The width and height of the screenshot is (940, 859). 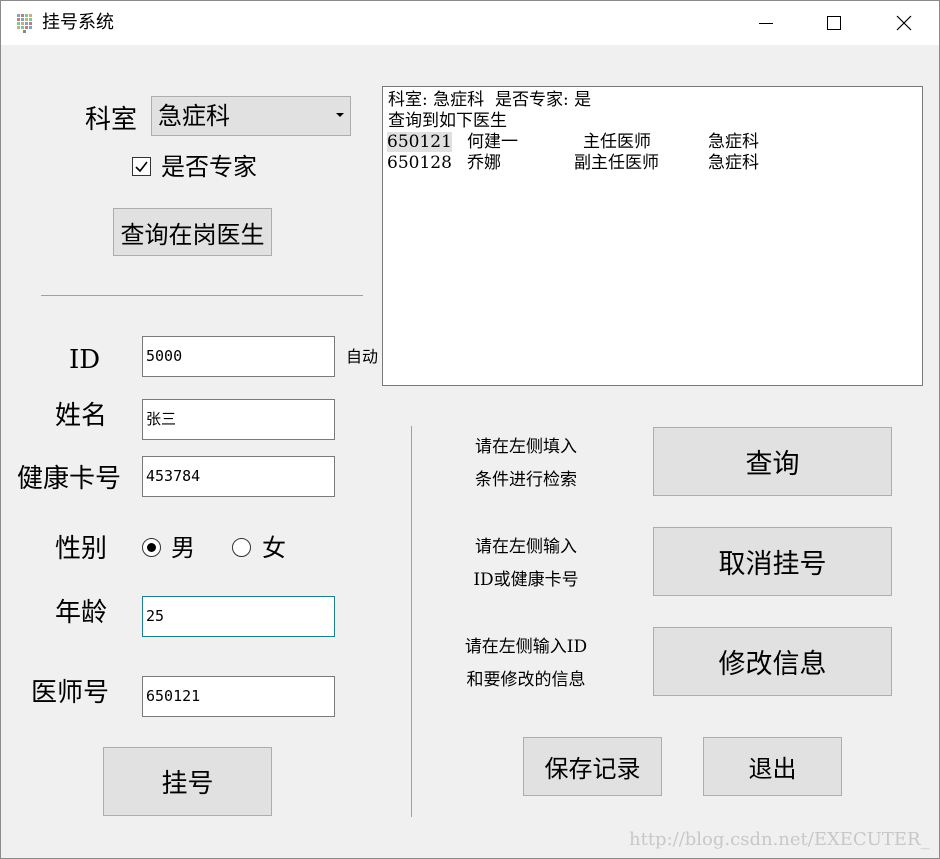 What do you see at coordinates (526, 580) in the screenshot?
I see `cancel-hint-line2: ID或健康卡号` at bounding box center [526, 580].